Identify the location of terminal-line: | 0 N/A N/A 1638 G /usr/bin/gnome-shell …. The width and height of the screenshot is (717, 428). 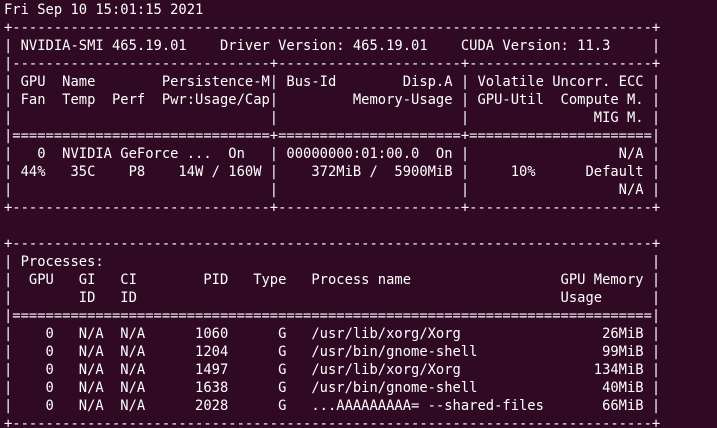
(332, 388).